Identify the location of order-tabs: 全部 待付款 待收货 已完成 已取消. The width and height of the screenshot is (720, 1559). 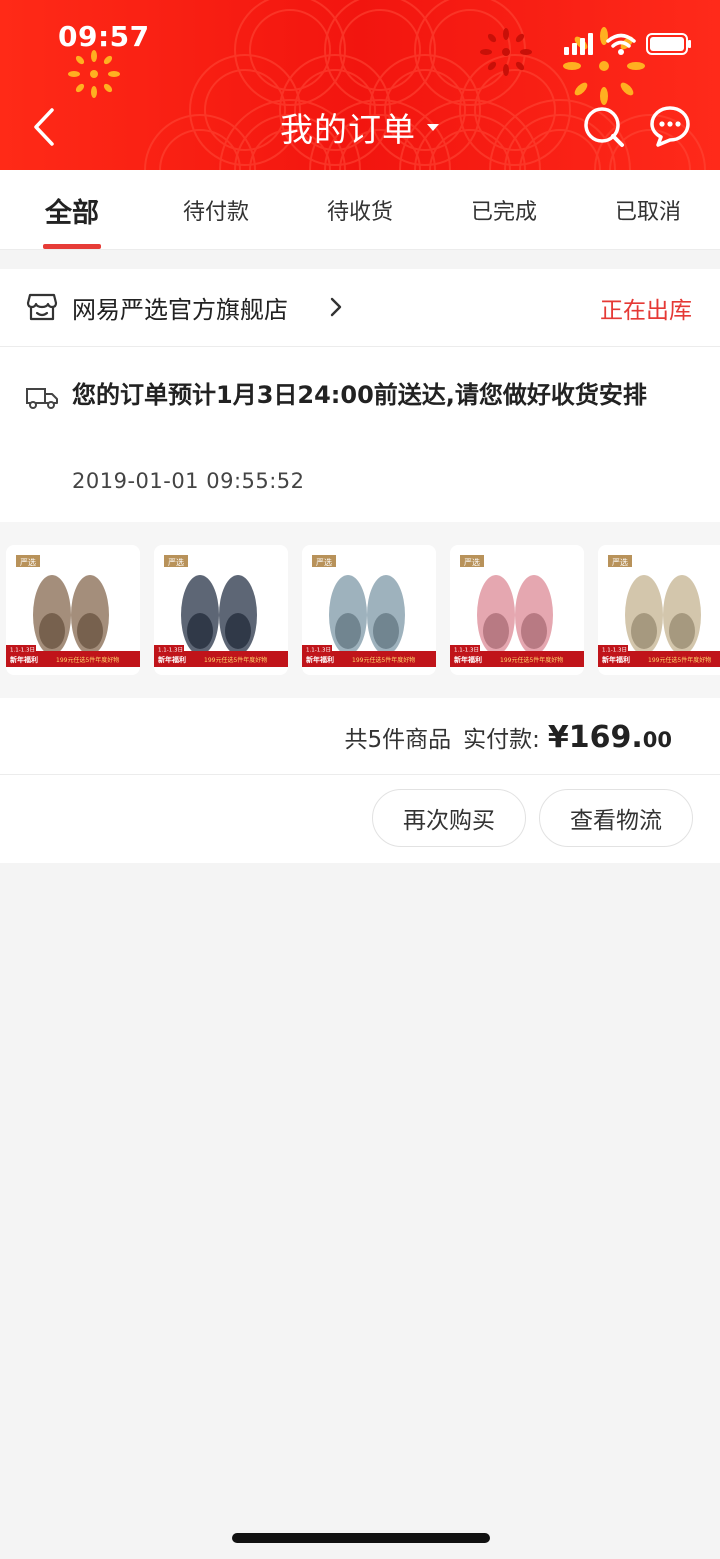
(360, 210).